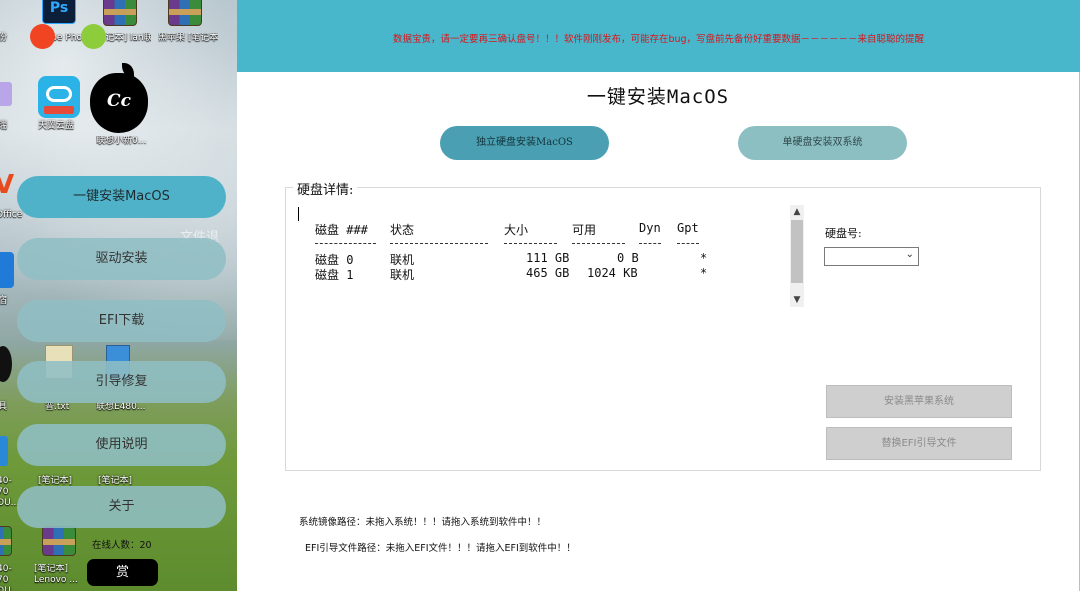 The image size is (1080, 591). What do you see at coordinates (704, 258) in the screenshot?
I see `disk-0-gpt: *` at bounding box center [704, 258].